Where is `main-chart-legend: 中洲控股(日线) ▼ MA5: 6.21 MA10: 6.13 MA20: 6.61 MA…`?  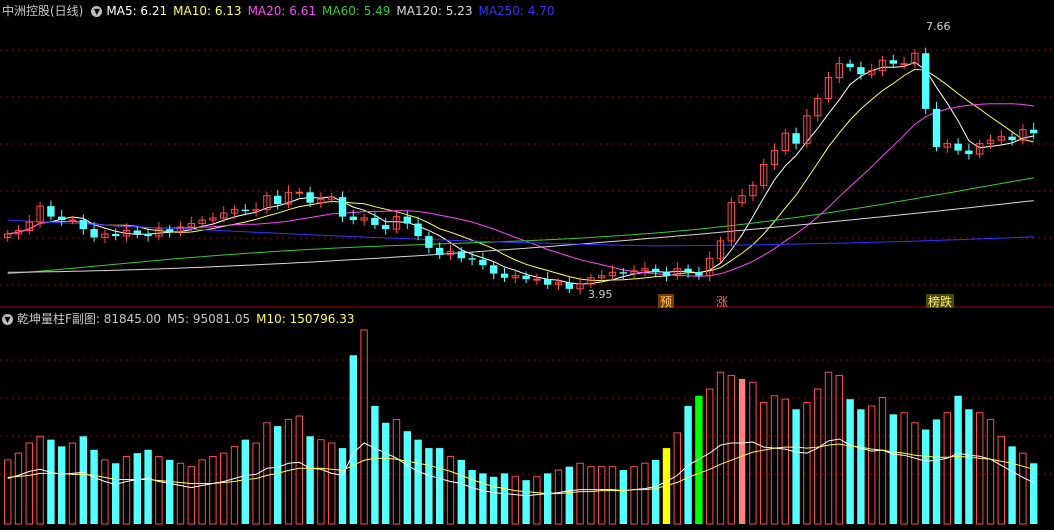 main-chart-legend: 中洲控股(日线) ▼ MA5: 6.21 MA10: 6.13 MA20: 6.61 MA… is located at coordinates (281, 11).